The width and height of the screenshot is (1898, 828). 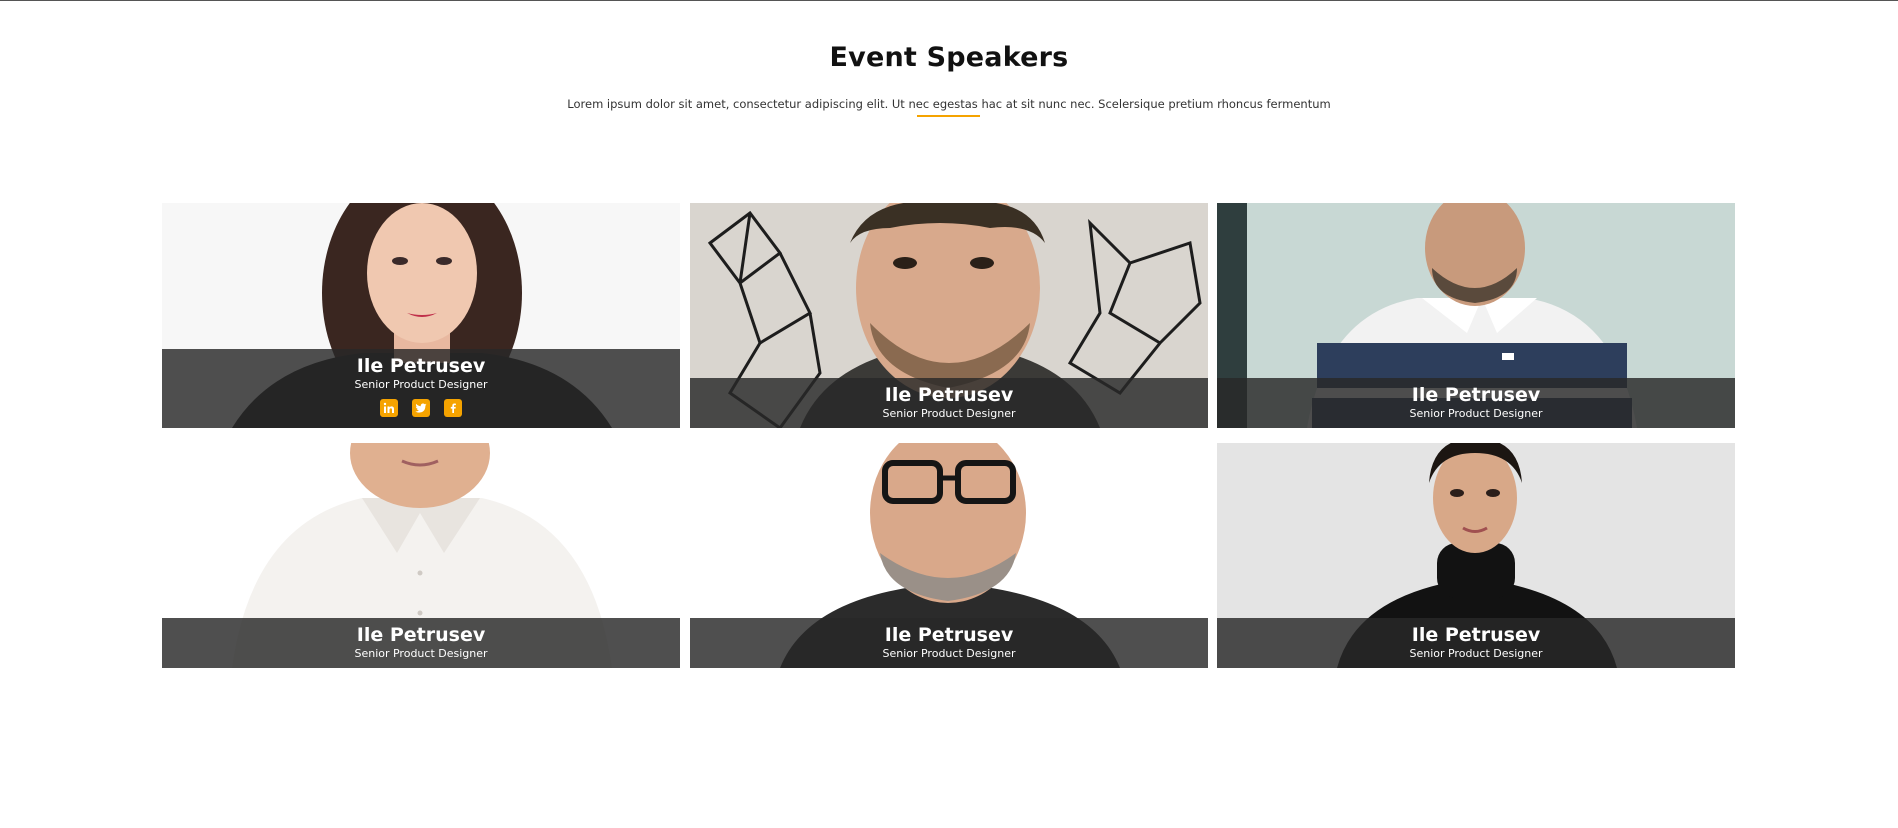 What do you see at coordinates (948, 116) in the screenshot?
I see `title-underline` at bounding box center [948, 116].